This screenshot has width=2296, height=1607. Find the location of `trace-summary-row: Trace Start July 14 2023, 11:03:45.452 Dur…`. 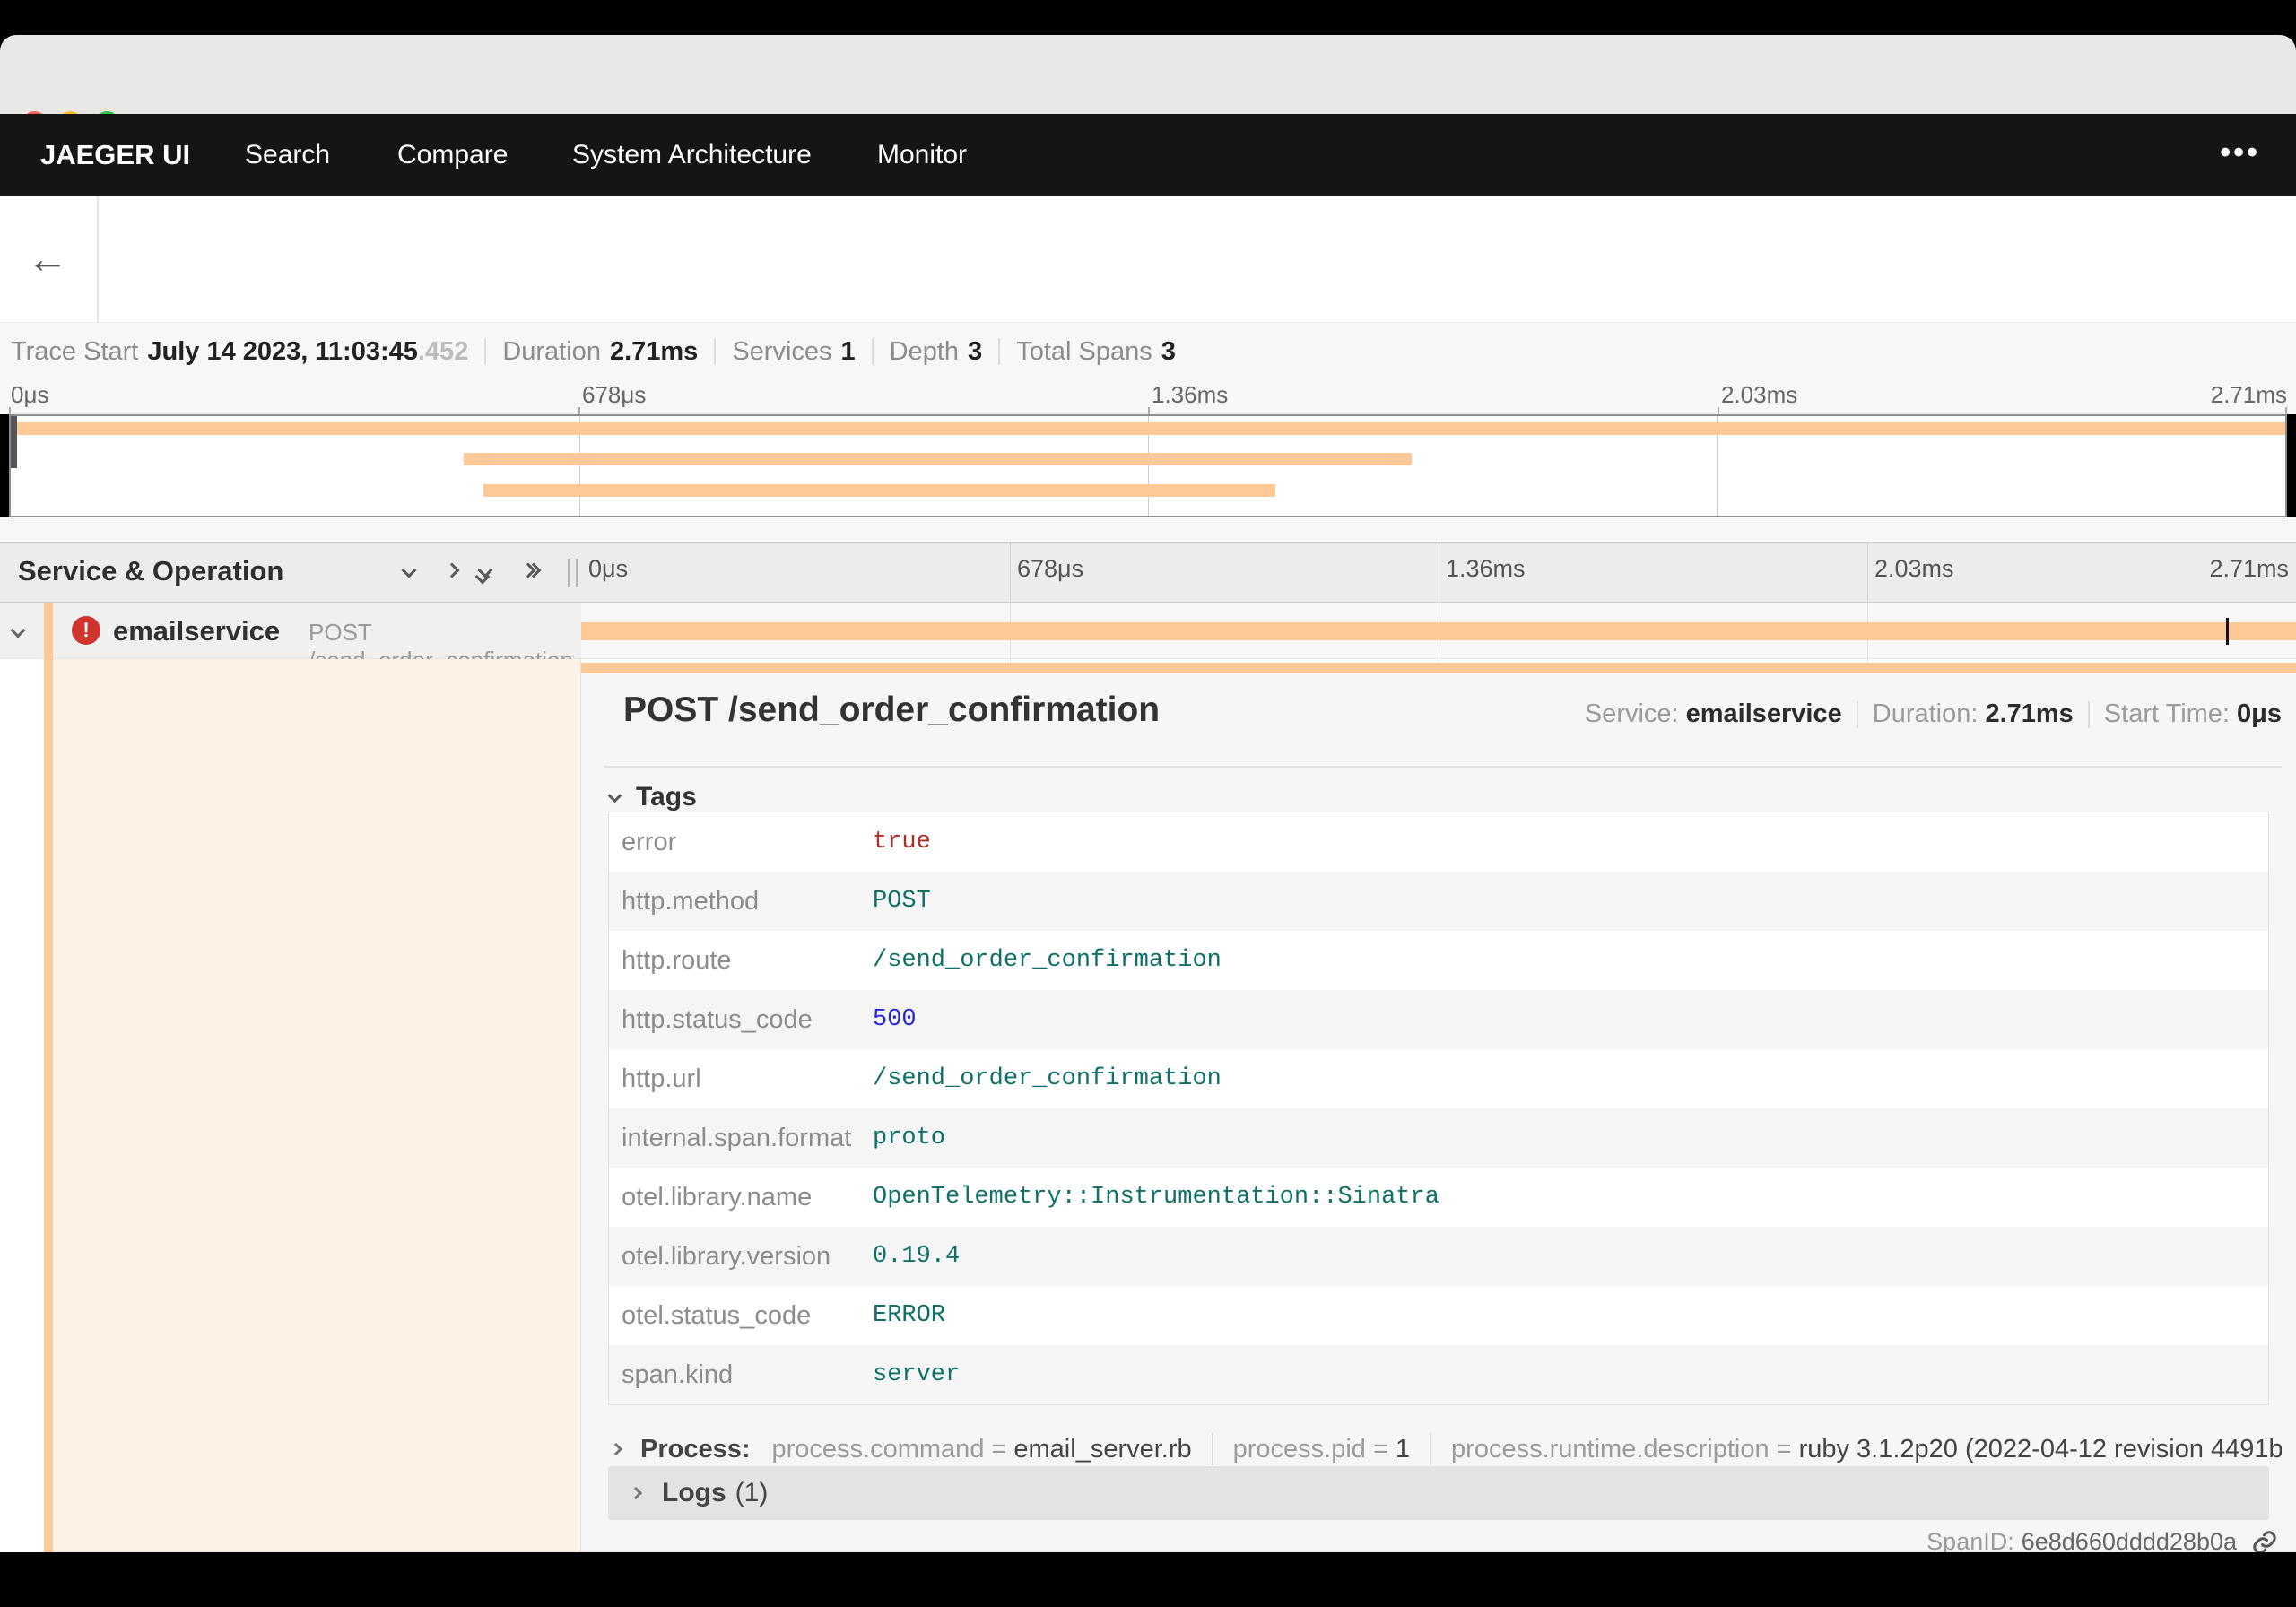

trace-summary-row: Trace Start July 14 2023, 11:03:45.452 Dur… is located at coordinates (593, 352).